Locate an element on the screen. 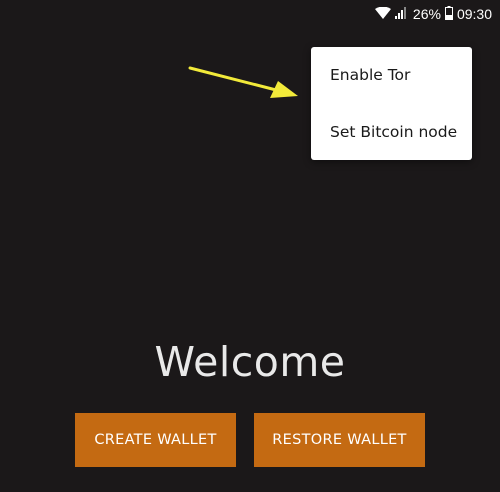 The height and width of the screenshot is (492, 500). restore-wallet-button: RESTORE WALLET is located at coordinates (339, 440).